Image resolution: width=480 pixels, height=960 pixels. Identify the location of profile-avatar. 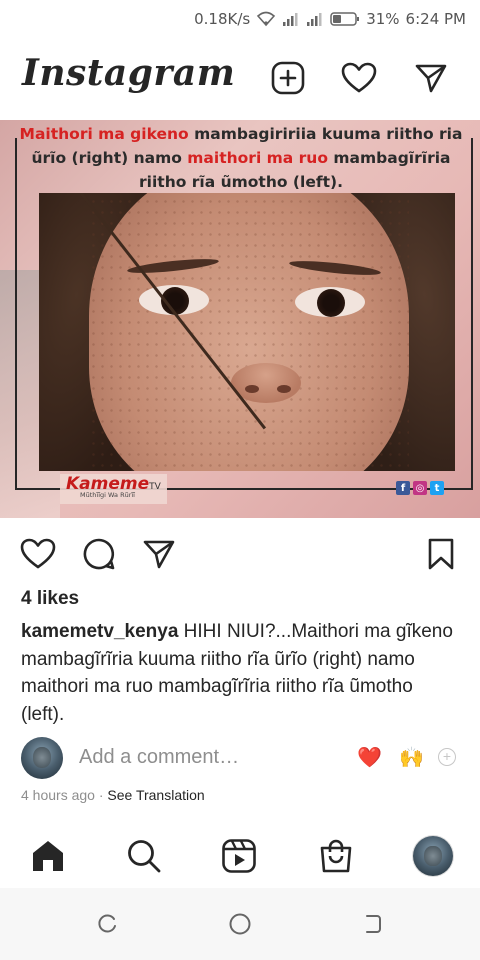
(433, 856).